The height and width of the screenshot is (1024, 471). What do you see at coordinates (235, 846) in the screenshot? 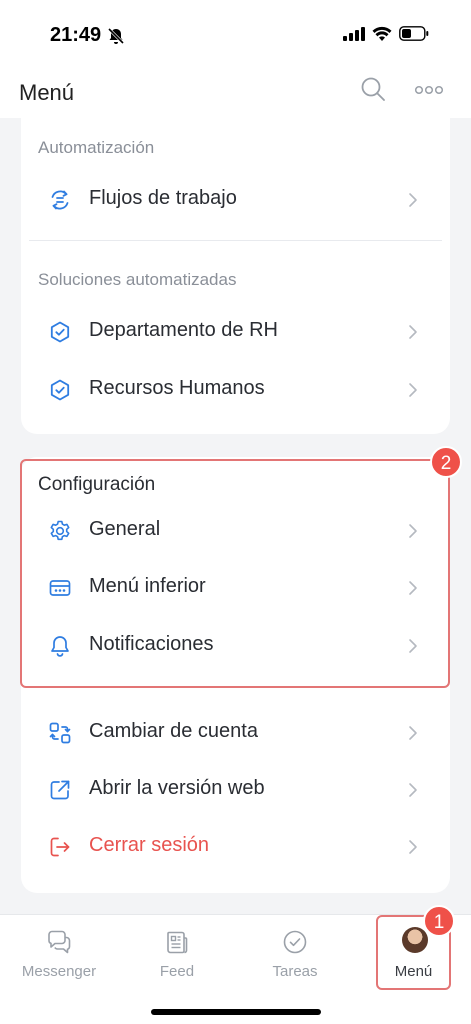
I see `menu-item-logout: Cerrar sesión` at bounding box center [235, 846].